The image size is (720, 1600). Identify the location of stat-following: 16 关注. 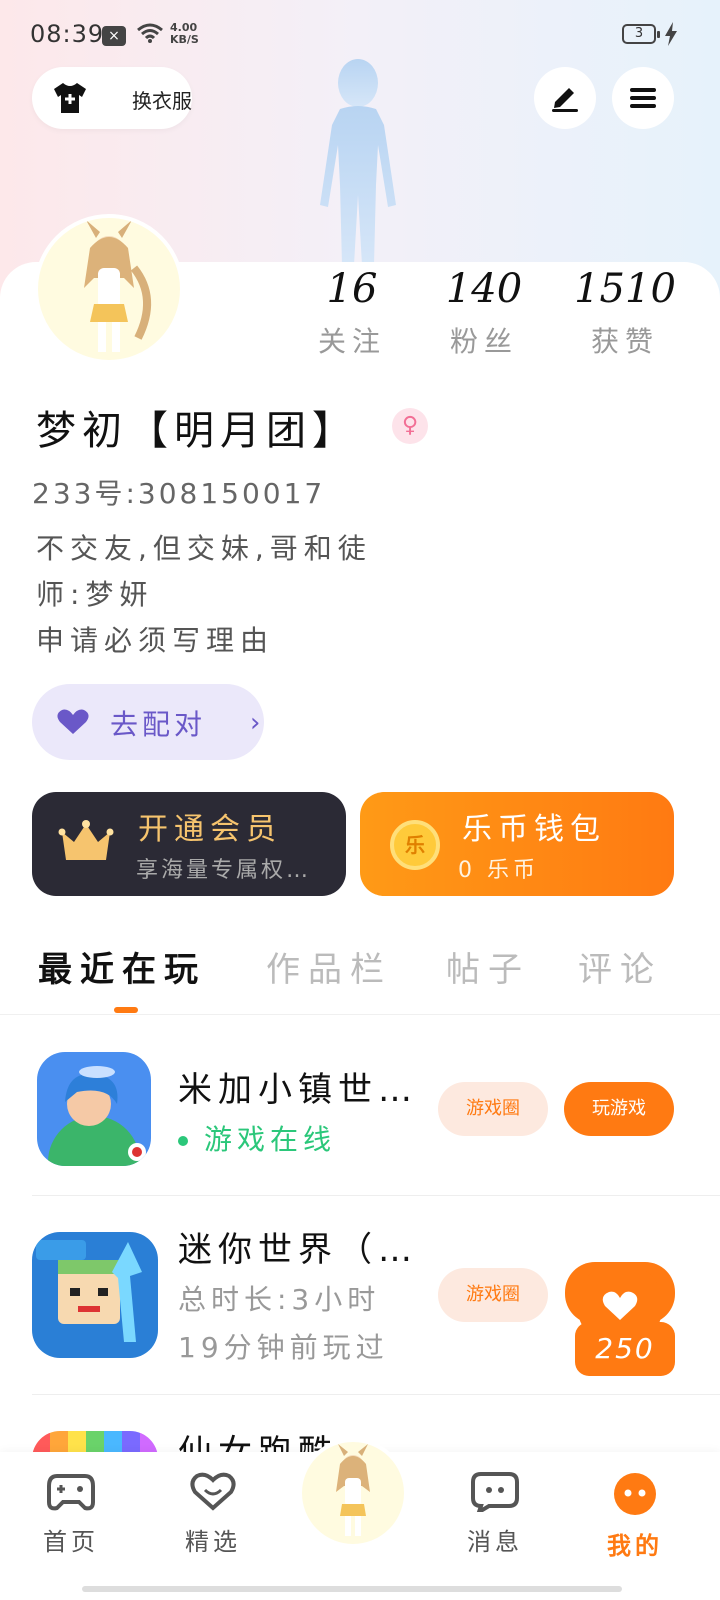
(352, 313).